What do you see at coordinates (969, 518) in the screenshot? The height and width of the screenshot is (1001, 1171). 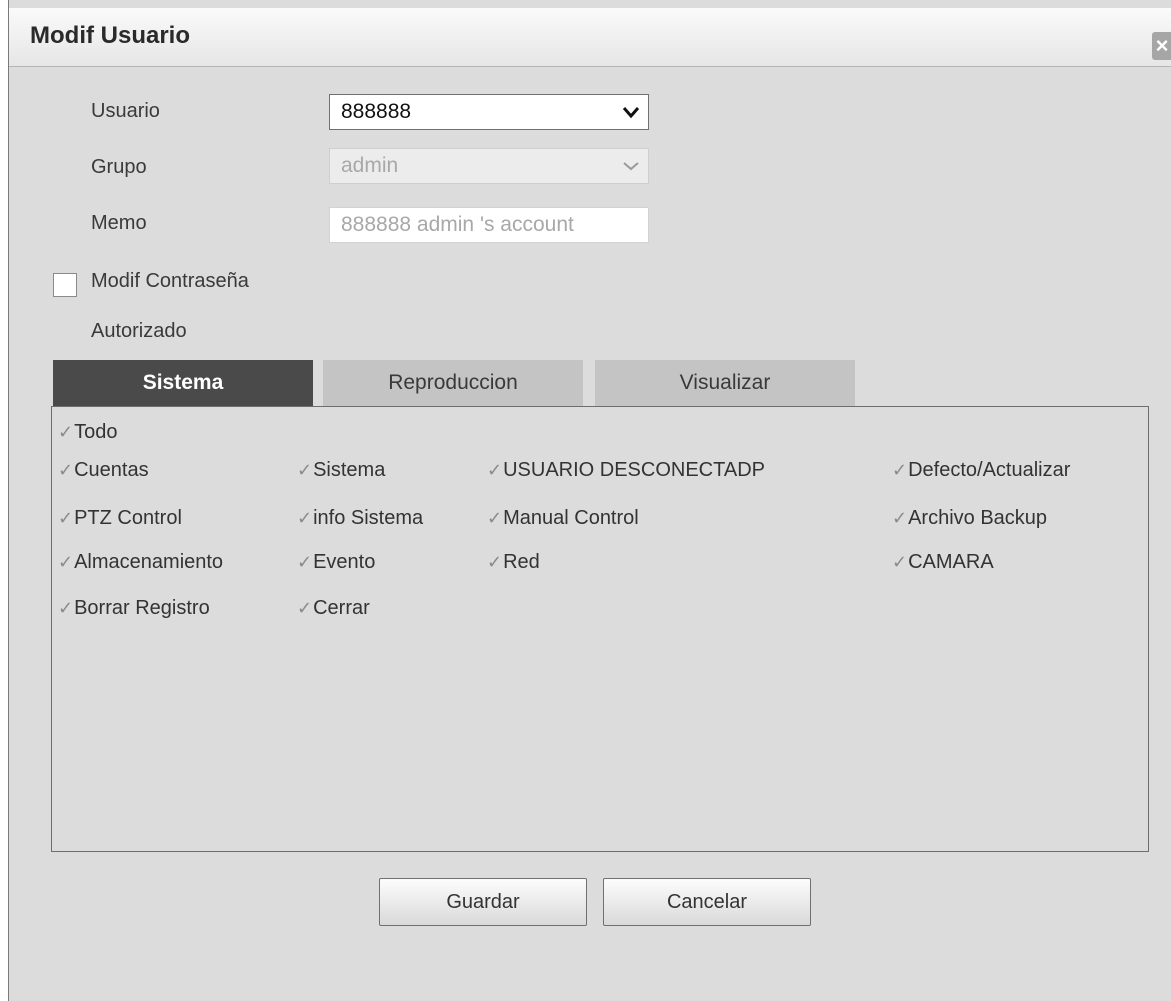 I see `permission-checkbox: ✓Archivo Backup` at bounding box center [969, 518].